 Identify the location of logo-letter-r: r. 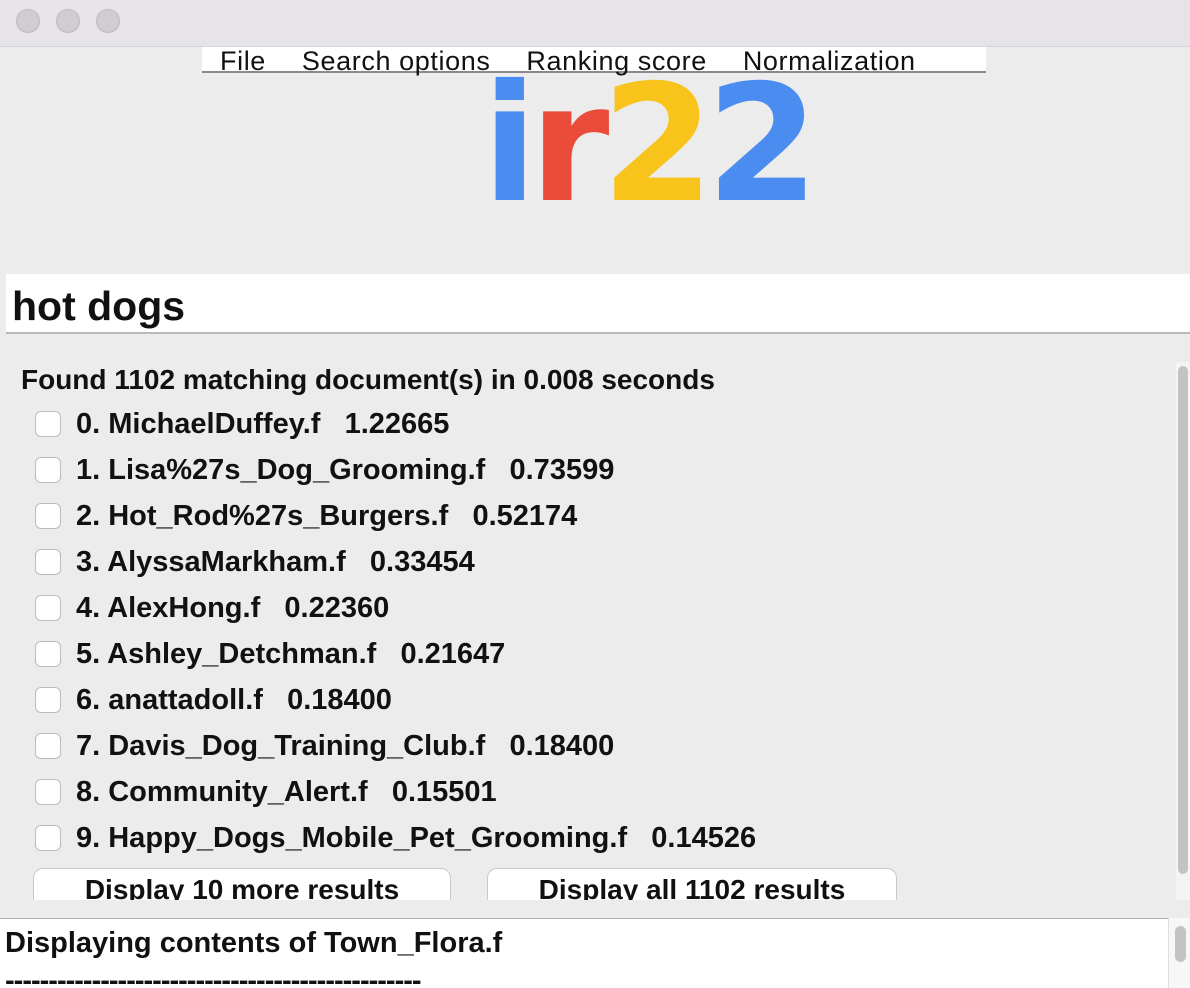
(569, 145).